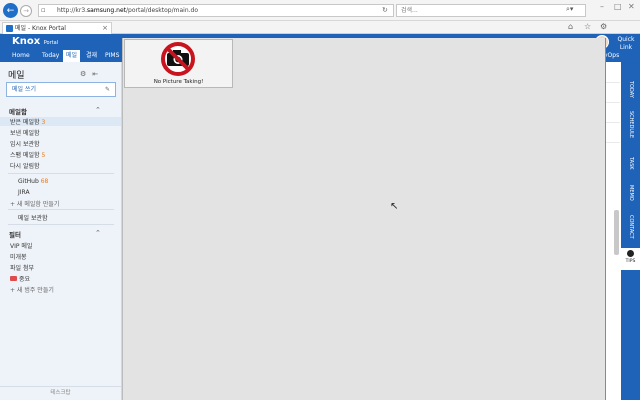 This screenshot has width=640, height=400. I want to click on sidebar-item-attachment: 파일 첨부, so click(22, 267).